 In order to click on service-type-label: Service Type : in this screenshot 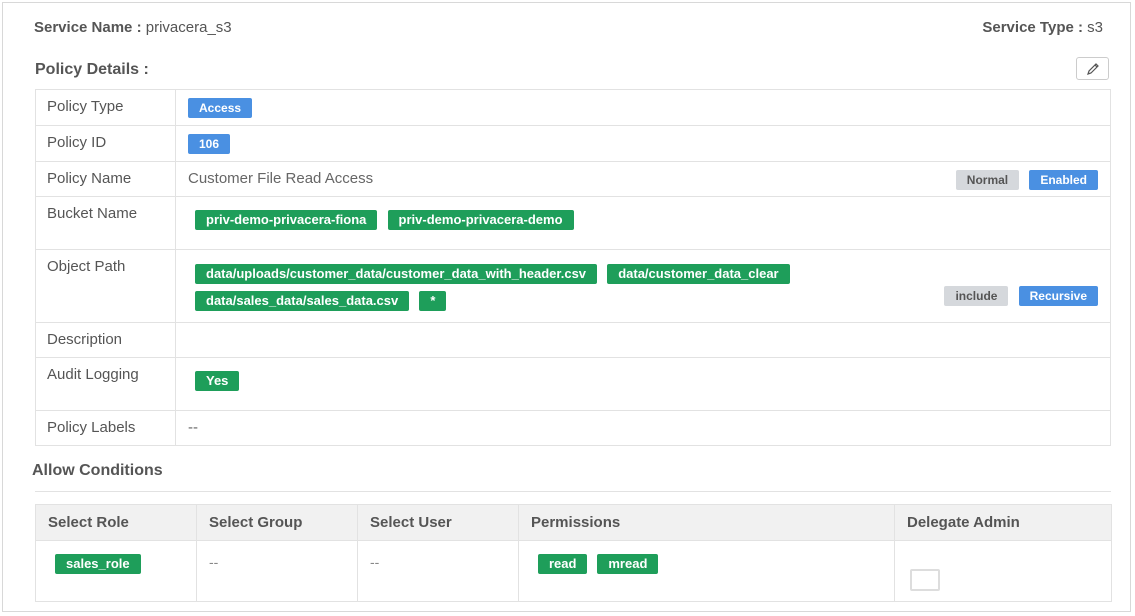, I will do `click(1032, 27)`.